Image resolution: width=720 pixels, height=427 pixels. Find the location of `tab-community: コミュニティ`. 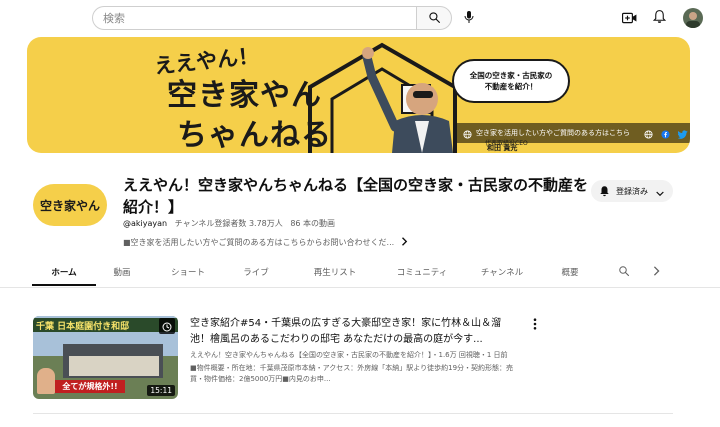

tab-community: コミュニティ is located at coordinates (422, 272).